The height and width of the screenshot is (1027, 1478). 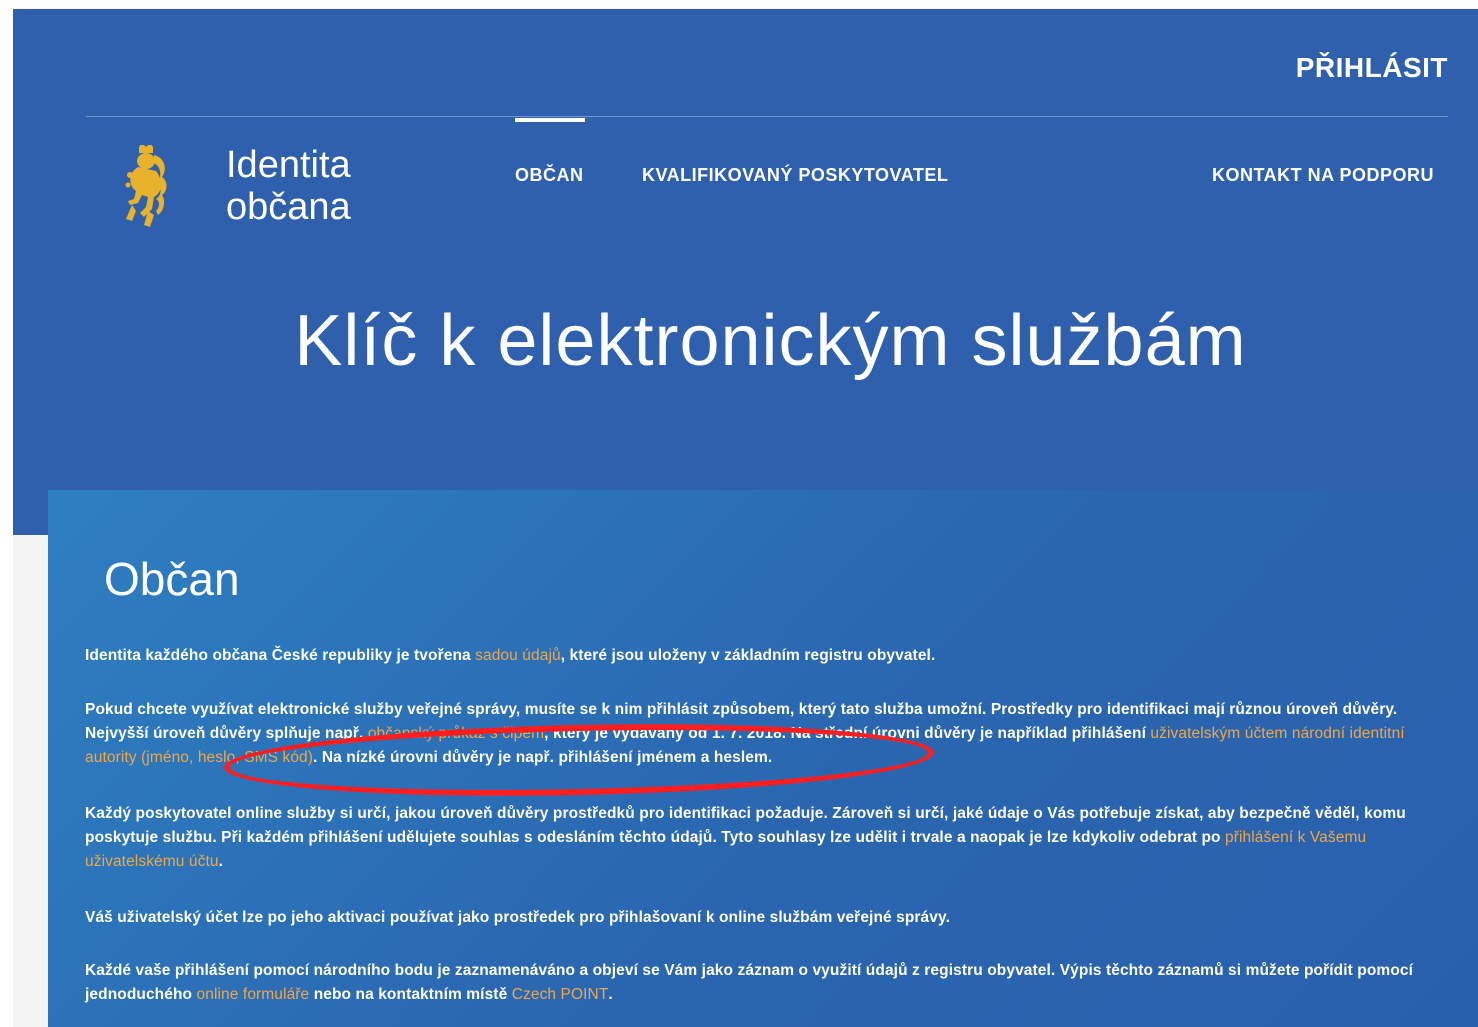 What do you see at coordinates (770, 341) in the screenshot?
I see `hero-title: Klíč k elektronickým službám` at bounding box center [770, 341].